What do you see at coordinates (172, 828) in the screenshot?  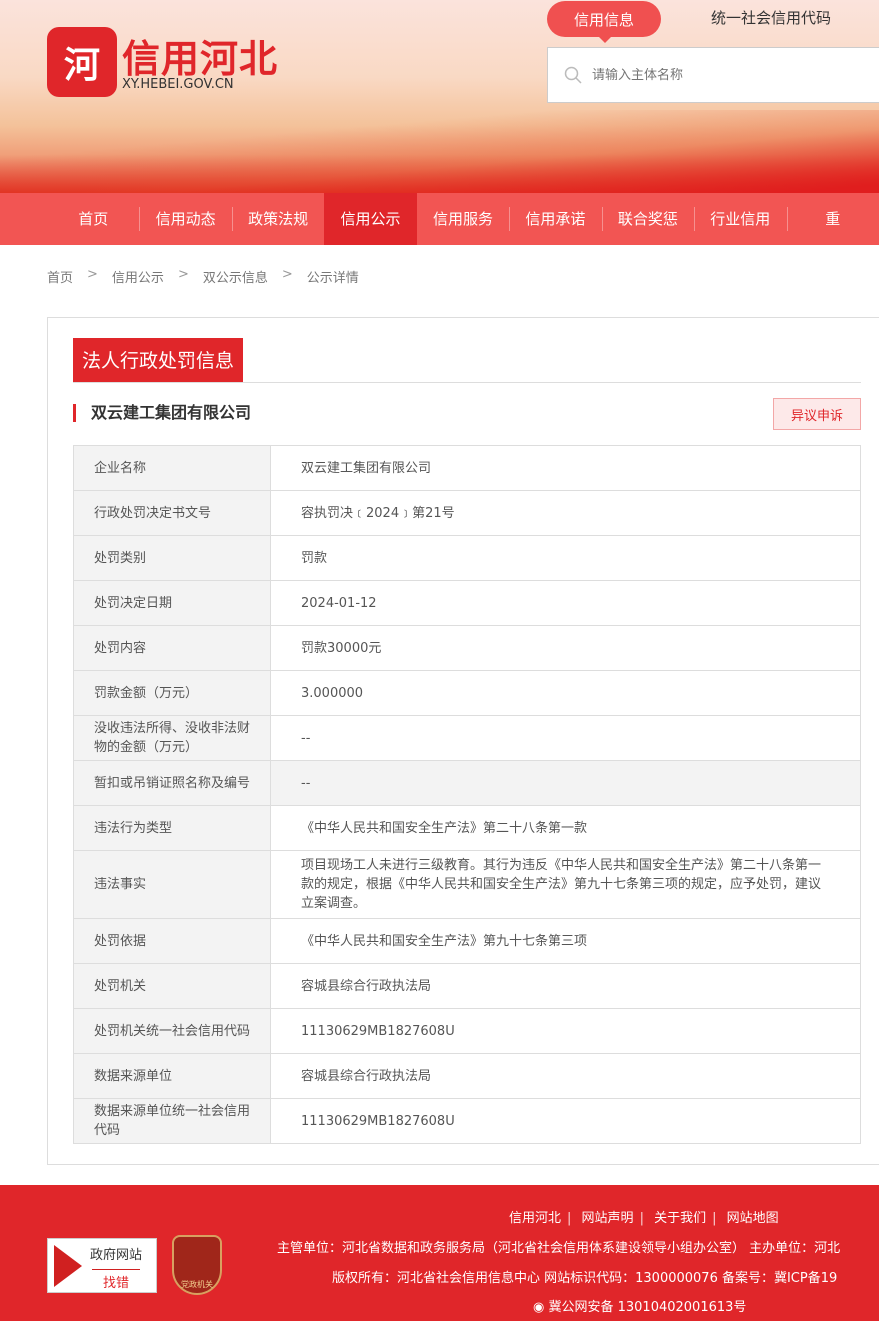 I see `field-label: 违法行为类型` at bounding box center [172, 828].